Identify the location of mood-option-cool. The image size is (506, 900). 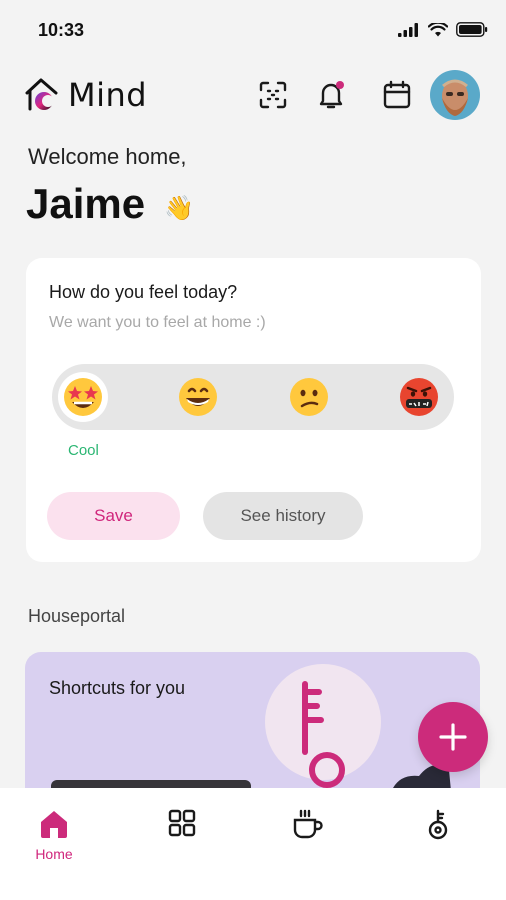
(83, 397).